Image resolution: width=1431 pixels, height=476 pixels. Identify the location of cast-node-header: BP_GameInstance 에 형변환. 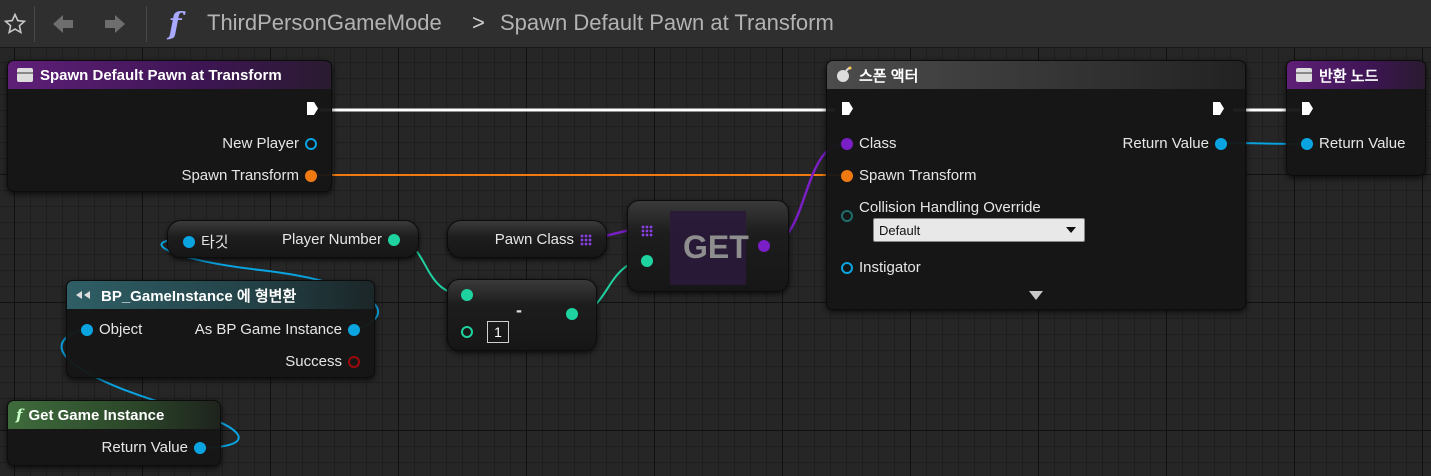
(220, 295).